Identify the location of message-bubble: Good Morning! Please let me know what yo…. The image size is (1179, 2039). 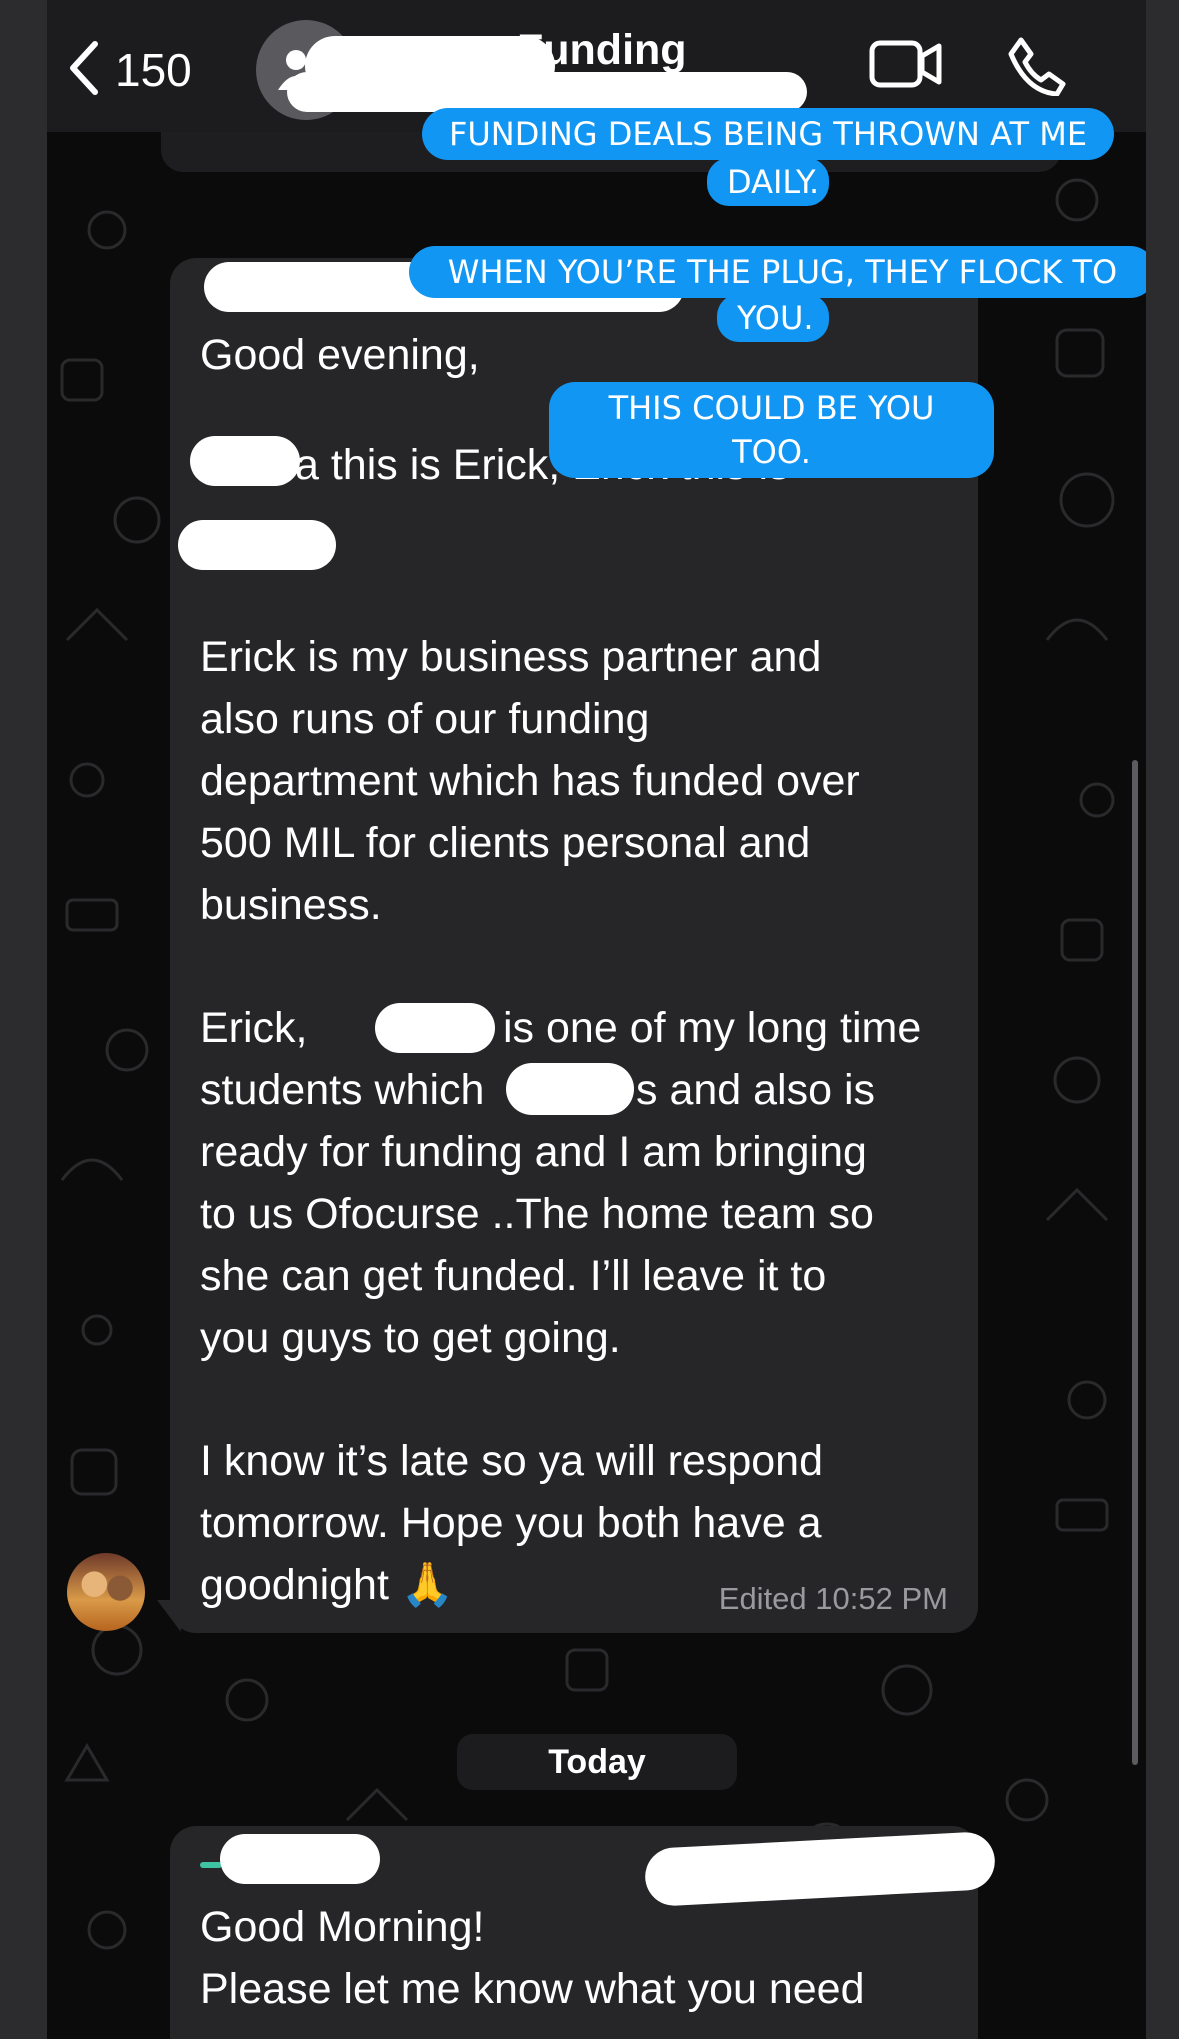
(583, 1932).